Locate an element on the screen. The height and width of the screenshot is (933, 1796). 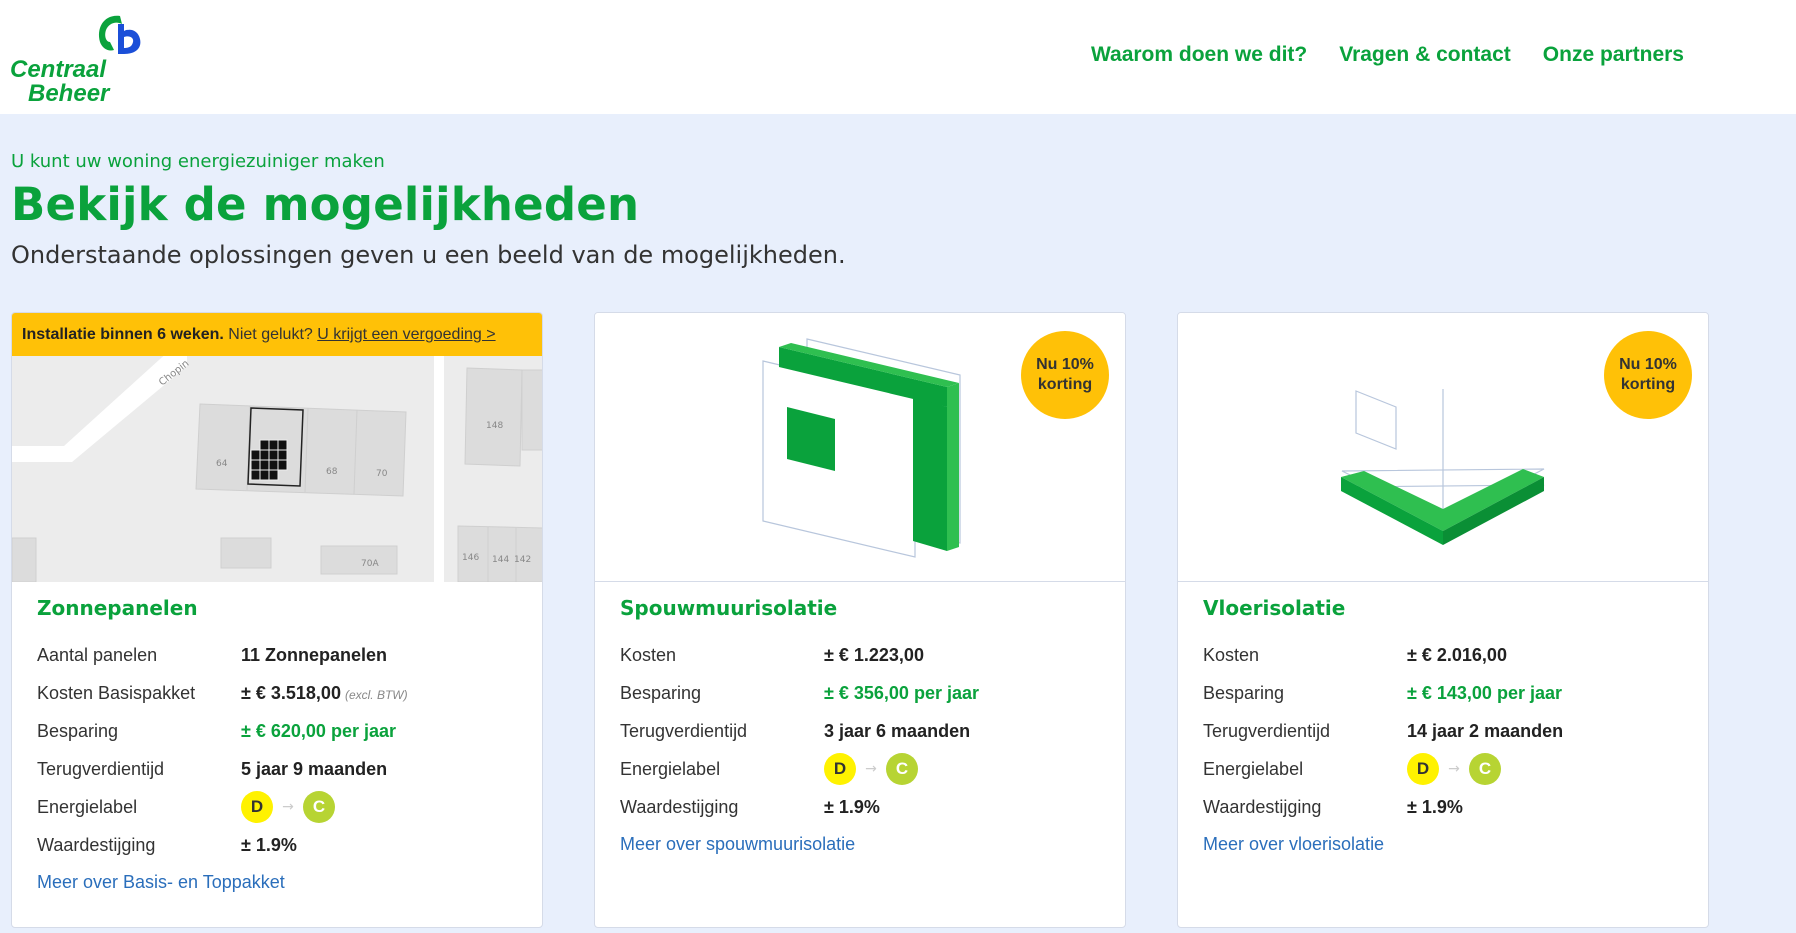
house-number-148: 148 is located at coordinates (494, 426).